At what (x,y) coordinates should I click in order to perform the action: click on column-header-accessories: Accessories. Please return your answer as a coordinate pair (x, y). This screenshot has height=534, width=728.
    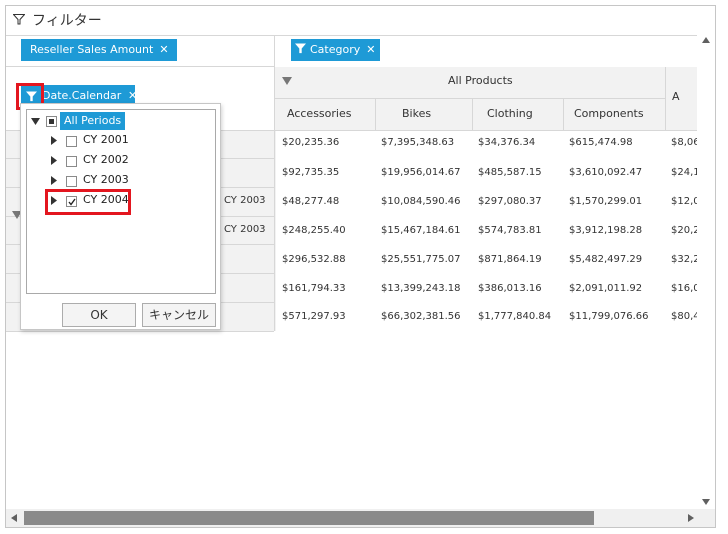
    Looking at the image, I should click on (325, 114).